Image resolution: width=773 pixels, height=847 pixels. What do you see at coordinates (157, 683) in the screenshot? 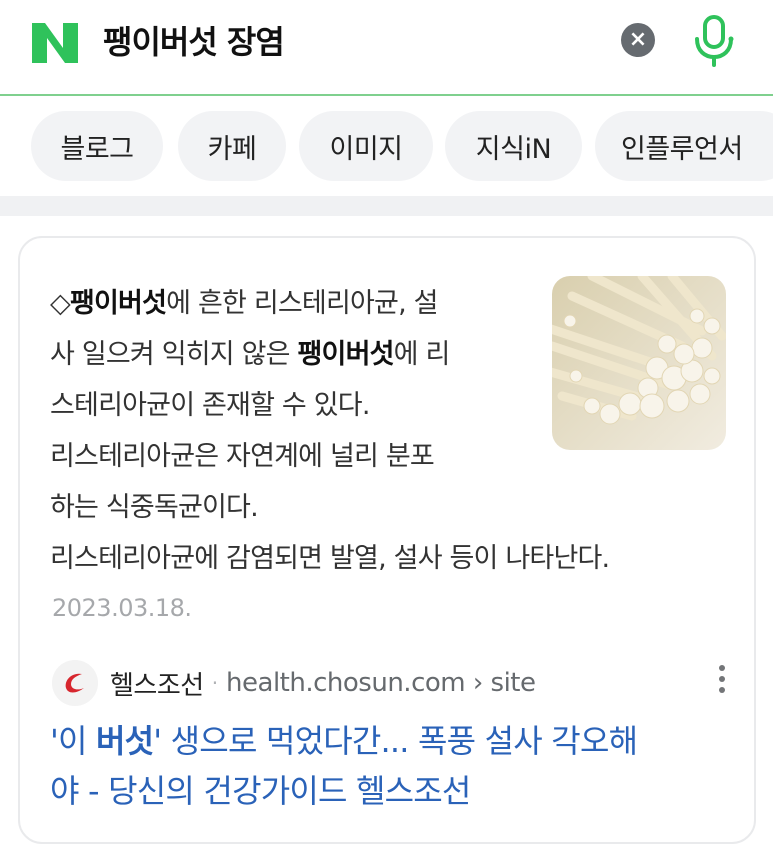
I see `source-name: 헬스조선` at bounding box center [157, 683].